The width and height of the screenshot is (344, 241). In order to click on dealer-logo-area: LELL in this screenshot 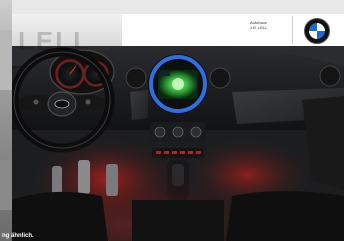, I will do `click(67, 34)`.